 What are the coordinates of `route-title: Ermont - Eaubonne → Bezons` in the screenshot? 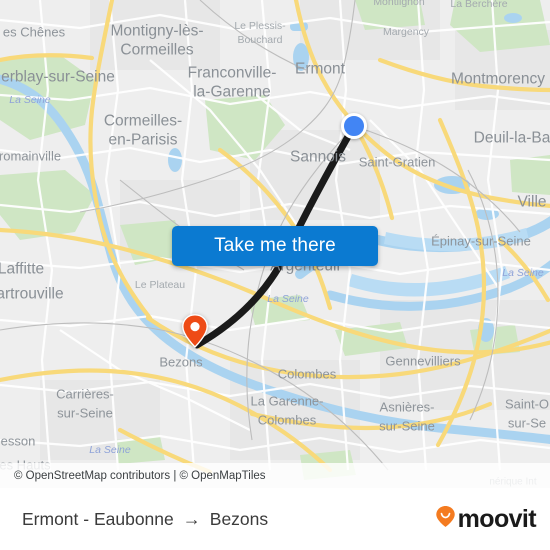 It's located at (145, 519).